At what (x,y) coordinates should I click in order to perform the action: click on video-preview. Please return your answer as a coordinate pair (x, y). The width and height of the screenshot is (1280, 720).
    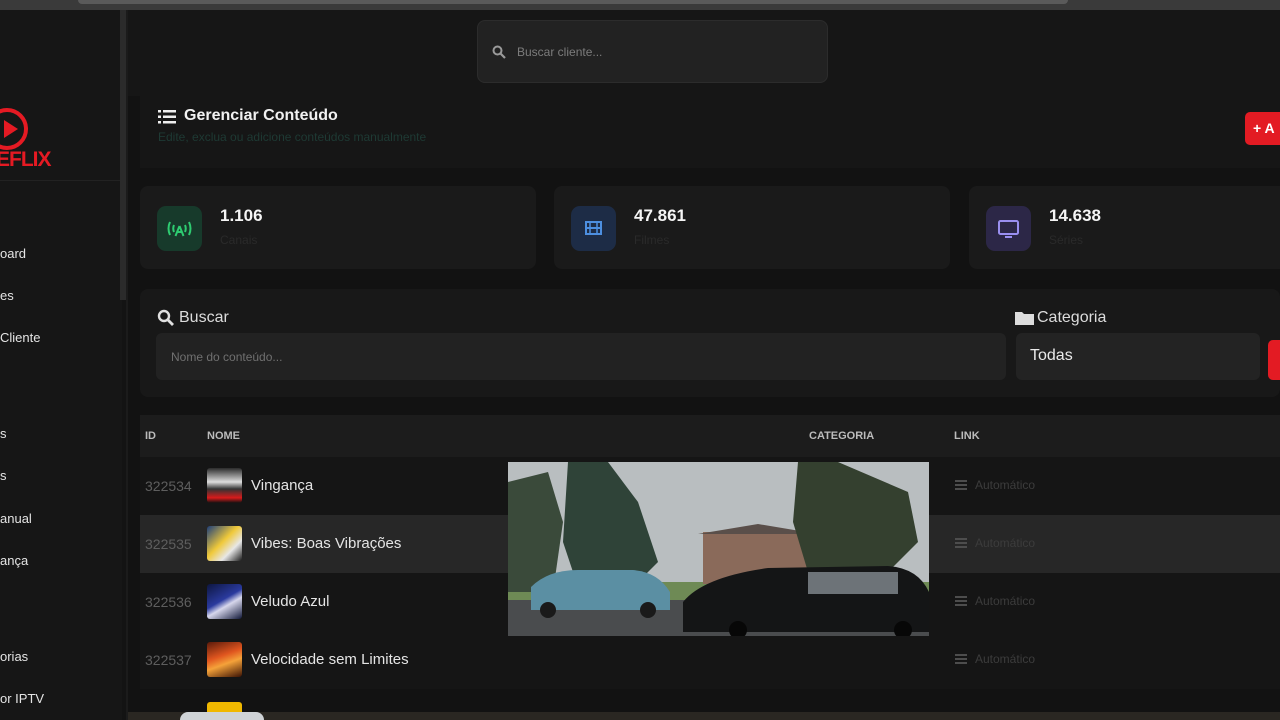
    Looking at the image, I should click on (718, 549).